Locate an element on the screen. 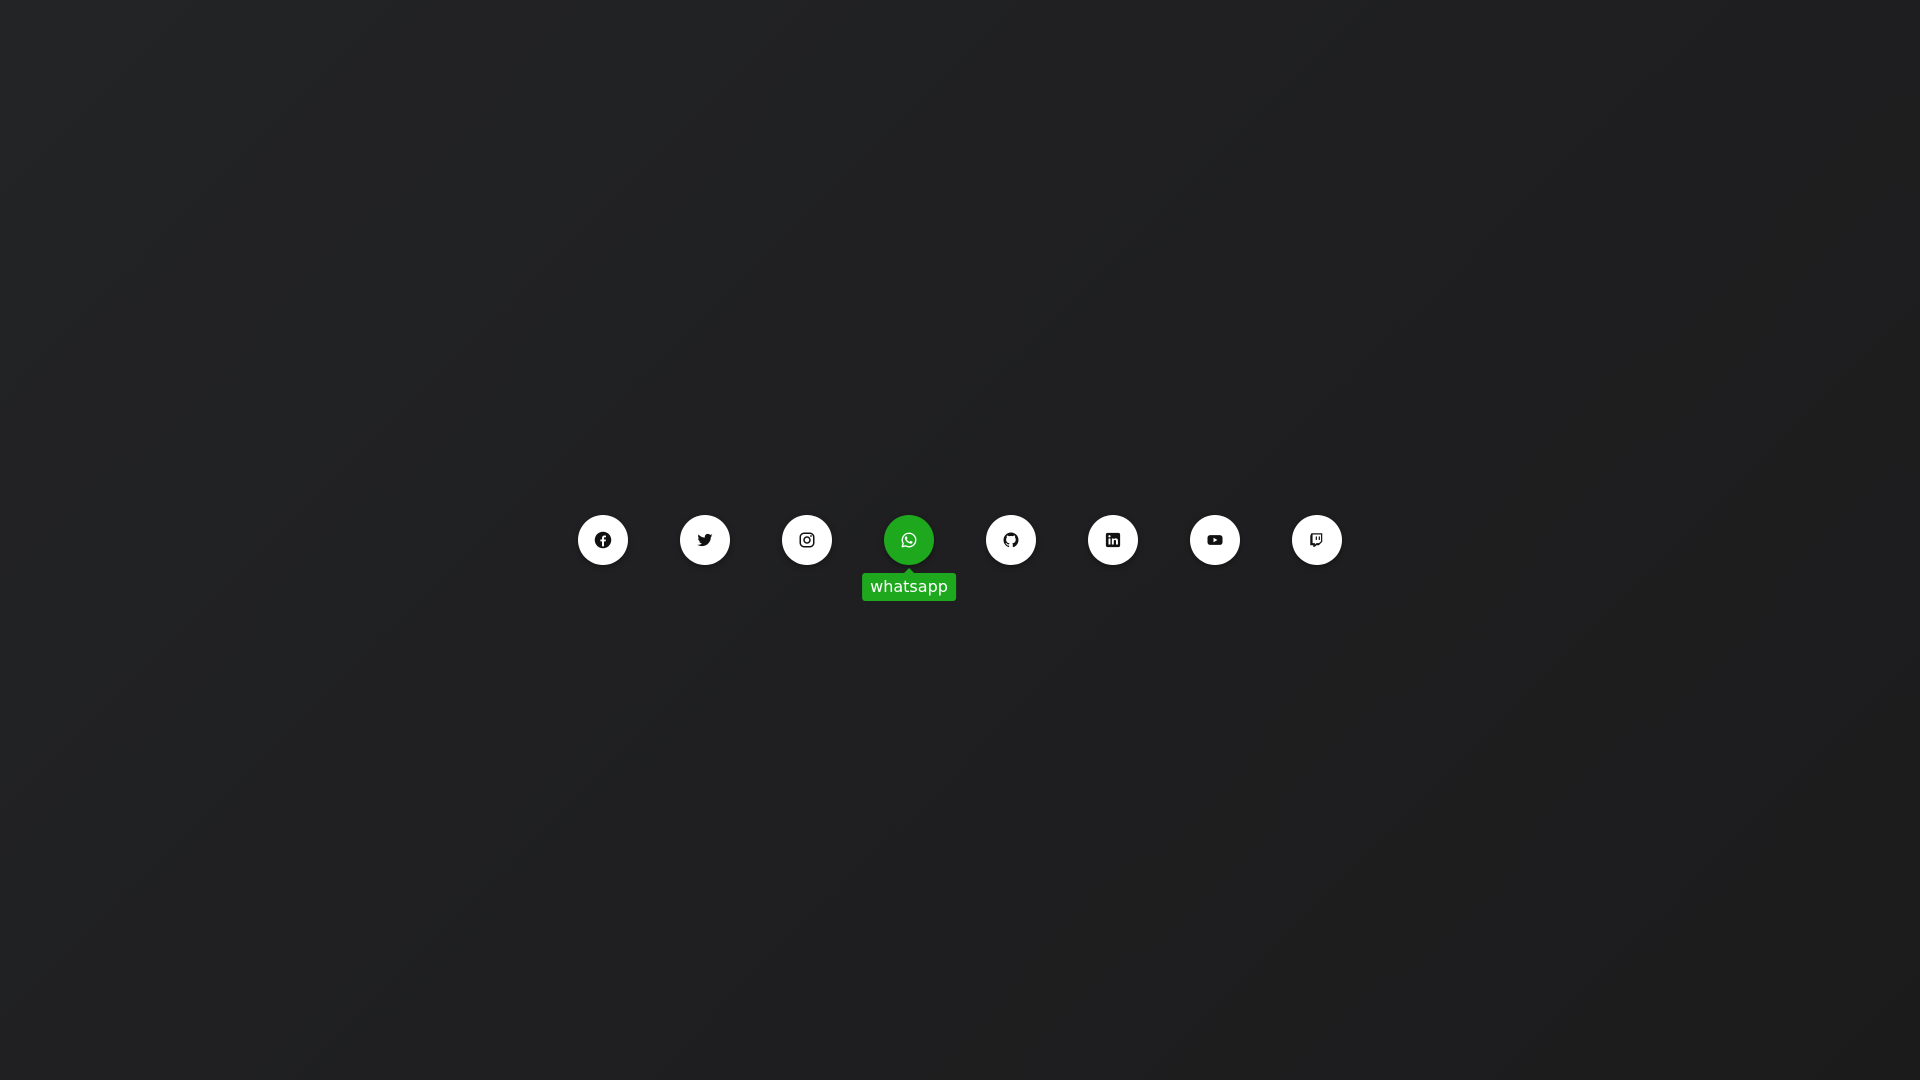 Image resolution: width=1920 pixels, height=1080 pixels. youtube-button is located at coordinates (1215, 540).